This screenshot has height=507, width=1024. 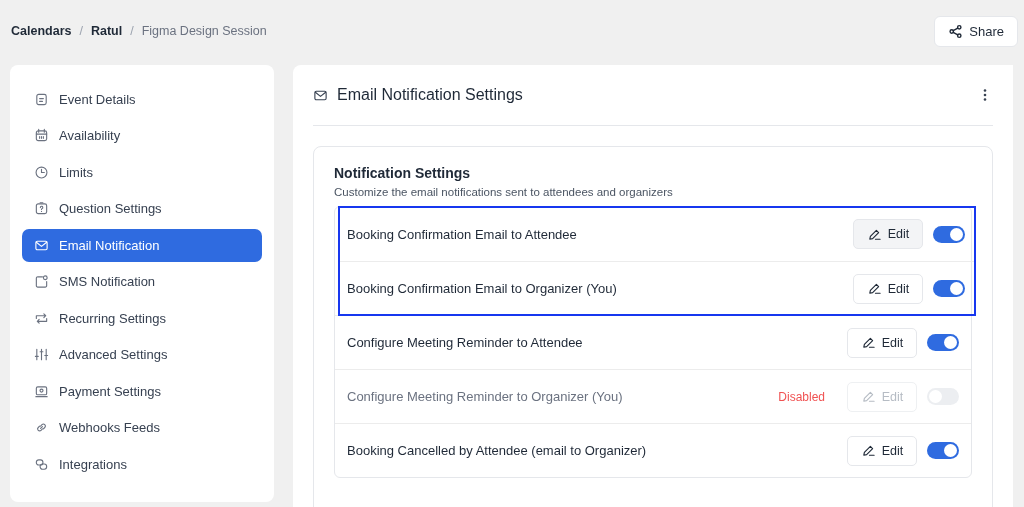 What do you see at coordinates (142, 282) in the screenshot?
I see `sidebar-item: SMS Notification` at bounding box center [142, 282].